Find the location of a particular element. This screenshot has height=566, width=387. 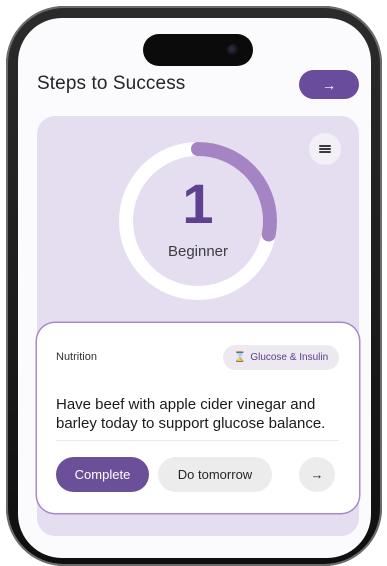

divider is located at coordinates (197, 440).